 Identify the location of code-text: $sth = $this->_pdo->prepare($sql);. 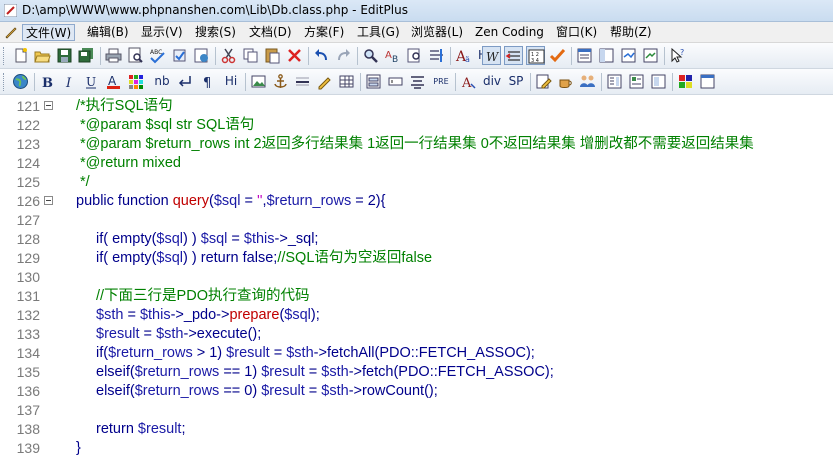
(208, 315).